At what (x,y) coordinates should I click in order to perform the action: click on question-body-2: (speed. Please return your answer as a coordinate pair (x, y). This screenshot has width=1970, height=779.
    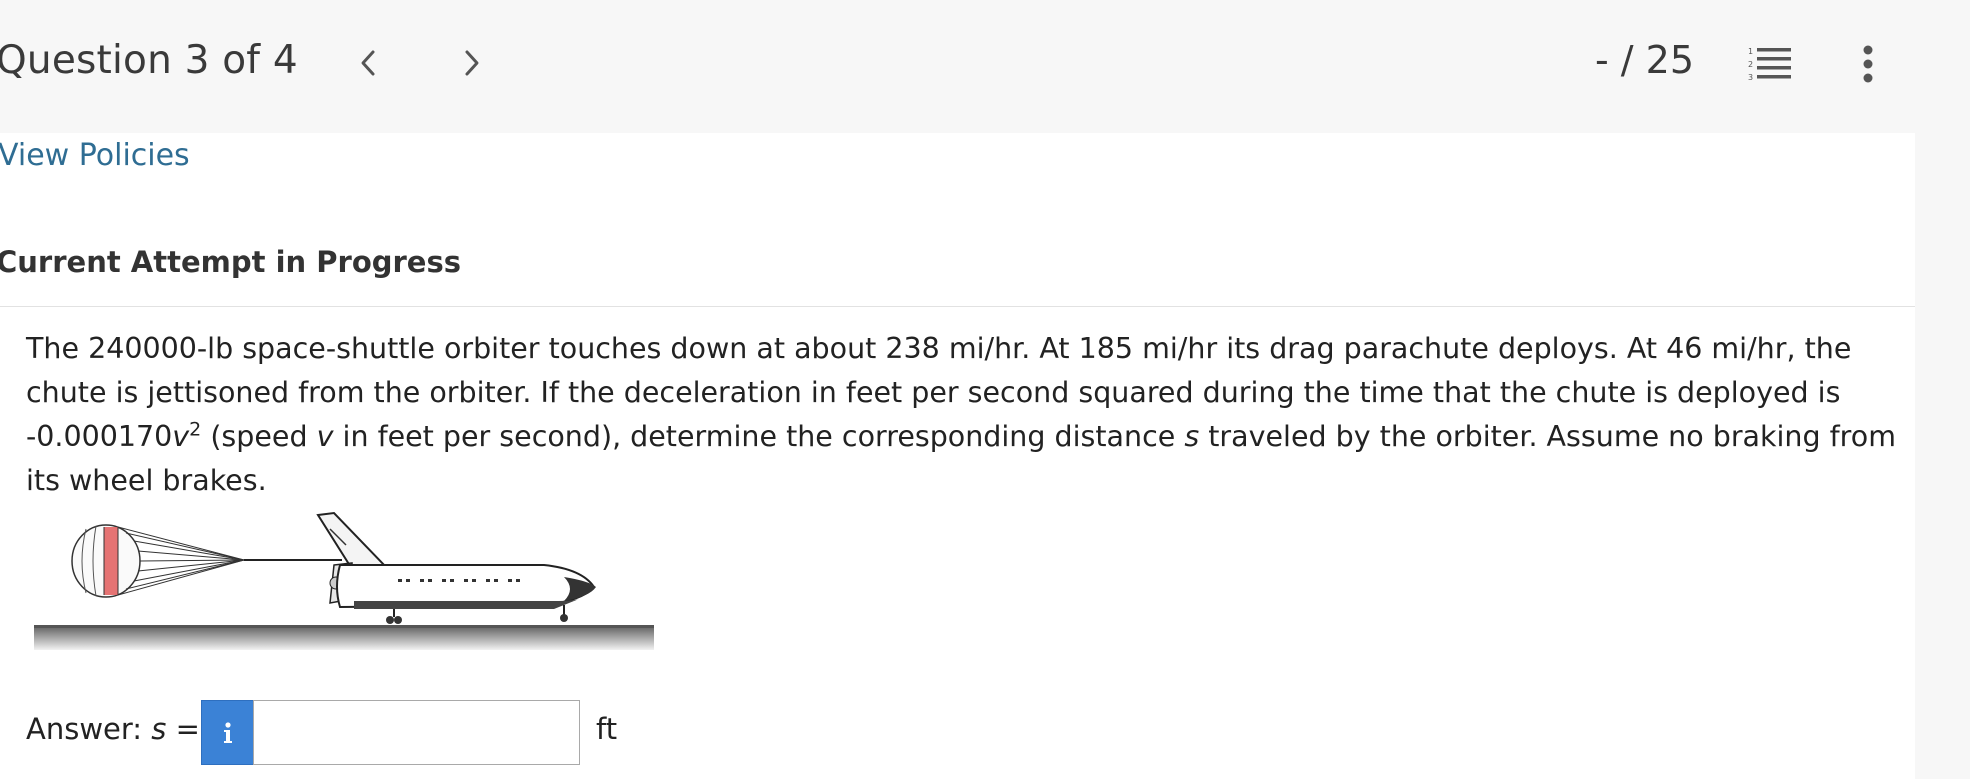
    Looking at the image, I should click on (263, 436).